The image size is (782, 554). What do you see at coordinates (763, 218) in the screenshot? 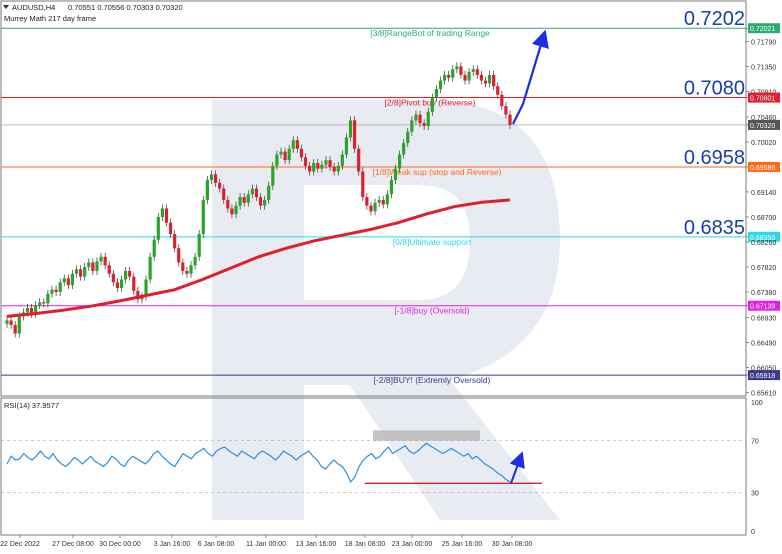
I see `price-tick-label: 0.68700` at bounding box center [763, 218].